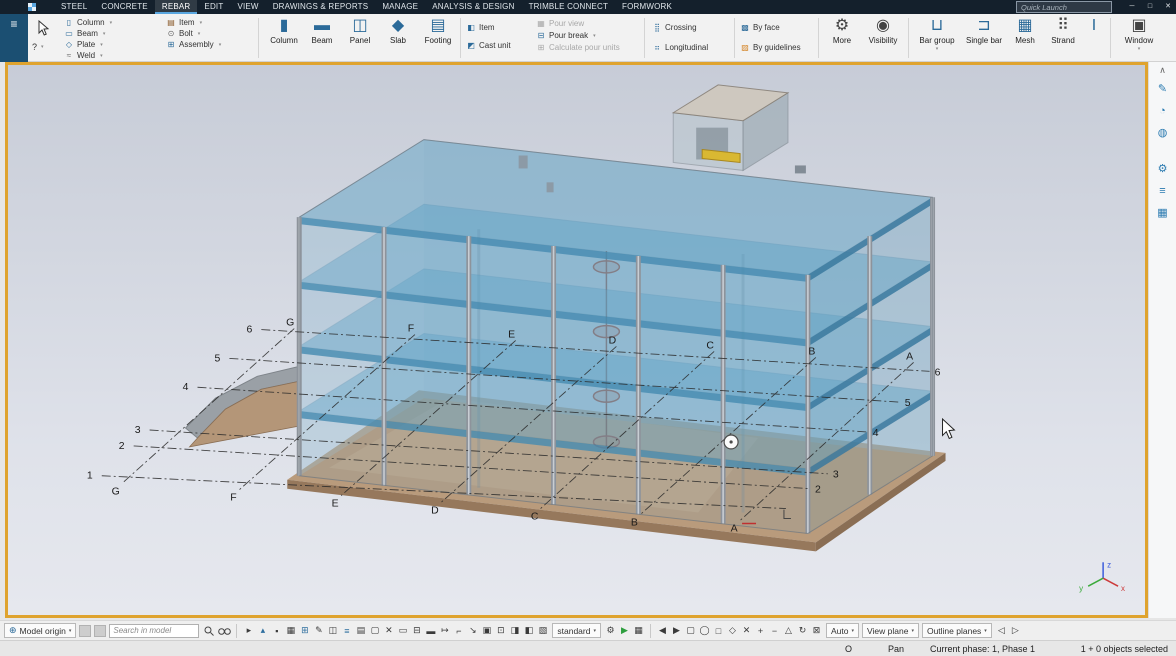 The height and width of the screenshot is (656, 1176). Describe the element at coordinates (883, 38) in the screenshot. I see `visibility-button: ◉ Visibility` at that location.